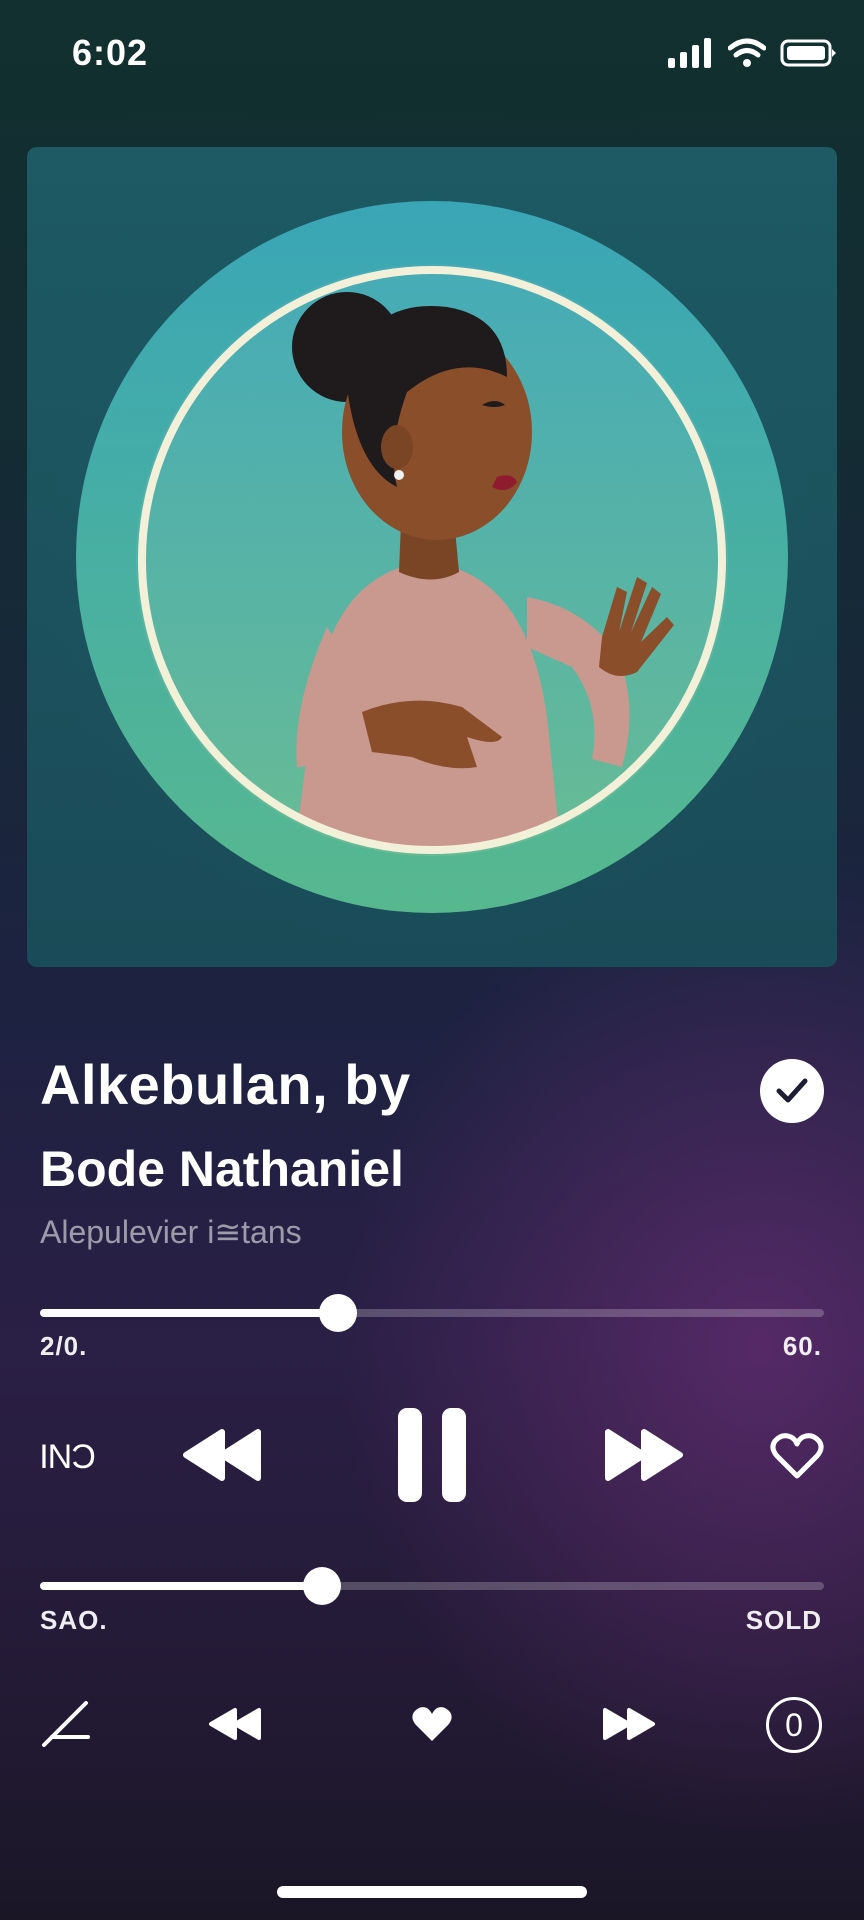 The width and height of the screenshot is (864, 1920). I want to click on skip-forward-button, so click(629, 1724).